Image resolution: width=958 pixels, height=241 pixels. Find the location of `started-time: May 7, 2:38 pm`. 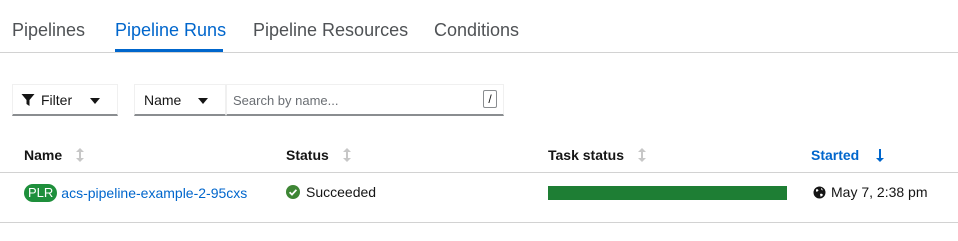

started-time: May 7, 2:38 pm is located at coordinates (879, 192).